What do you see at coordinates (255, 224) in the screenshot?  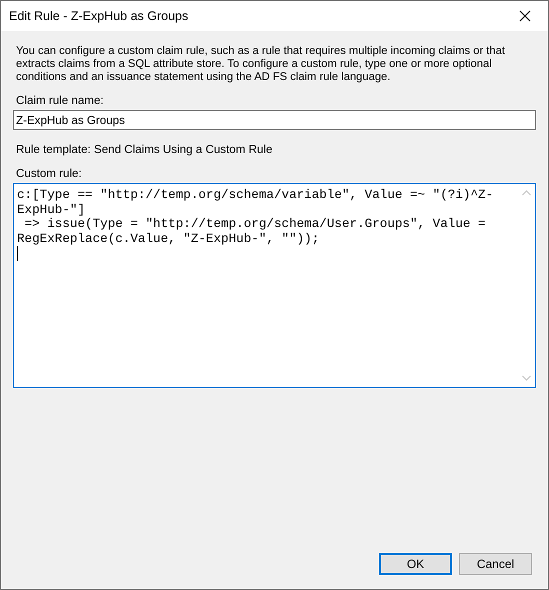 I see `code-line: => issue(Type = "http://temp.org/schema/User.Groups", Value =` at bounding box center [255, 224].